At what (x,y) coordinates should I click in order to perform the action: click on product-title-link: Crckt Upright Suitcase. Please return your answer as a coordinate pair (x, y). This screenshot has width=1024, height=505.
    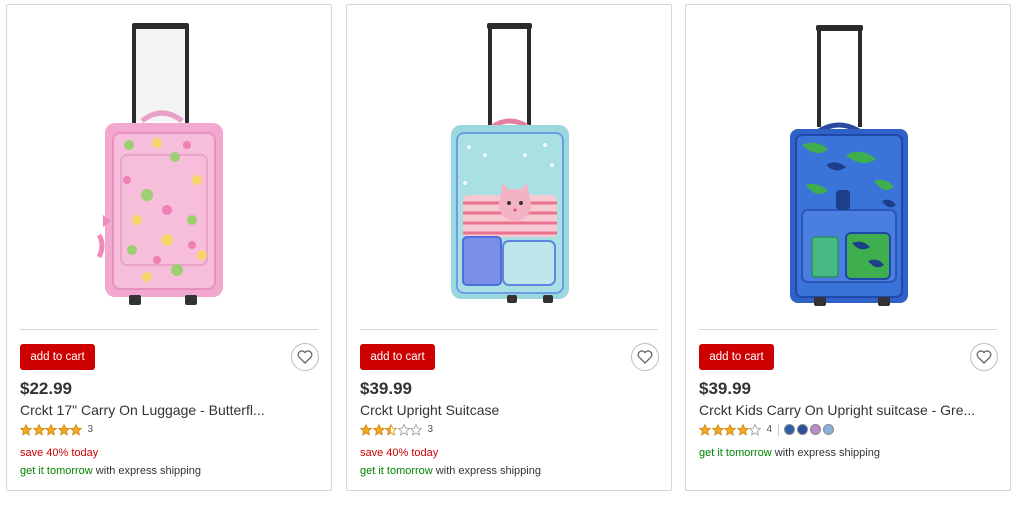
    Looking at the image, I should click on (429, 410).